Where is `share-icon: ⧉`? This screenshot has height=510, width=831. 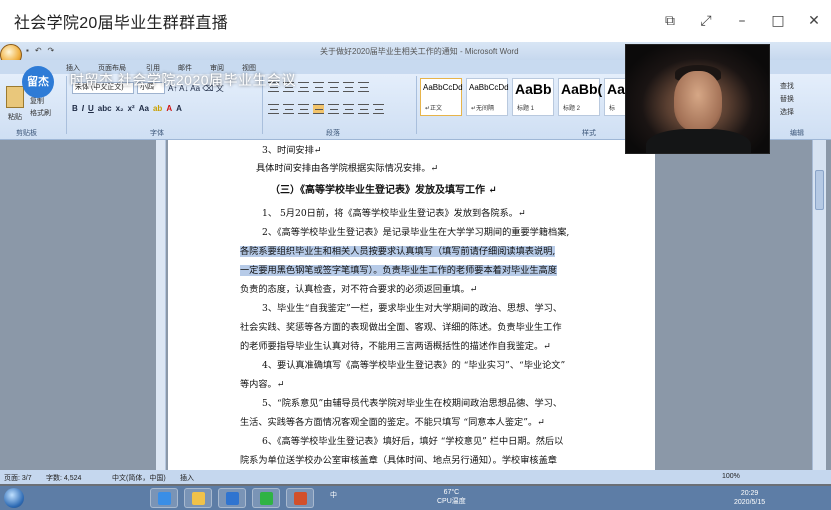
share-icon: ⧉ is located at coordinates (670, 21).